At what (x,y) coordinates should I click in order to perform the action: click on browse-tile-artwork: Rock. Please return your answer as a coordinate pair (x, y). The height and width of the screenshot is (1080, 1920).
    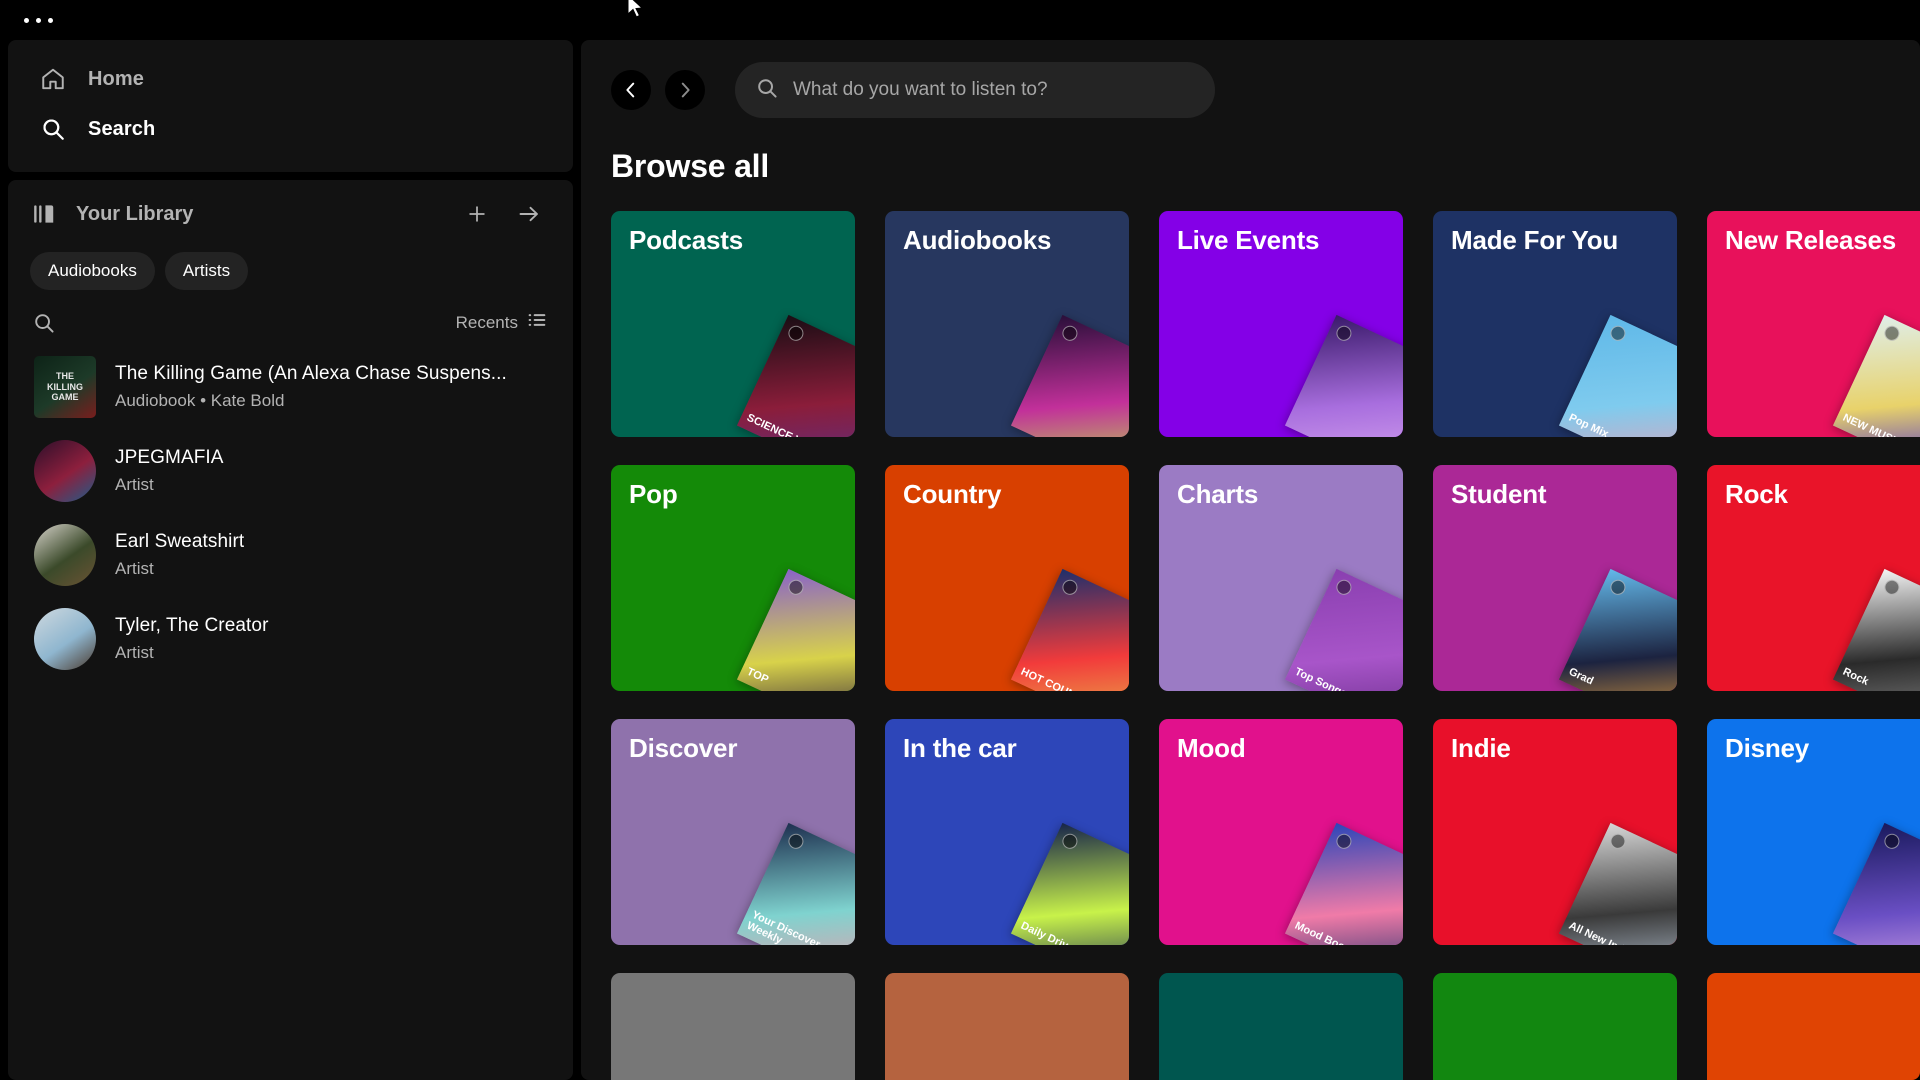
    Looking at the image, I should click on (1876, 629).